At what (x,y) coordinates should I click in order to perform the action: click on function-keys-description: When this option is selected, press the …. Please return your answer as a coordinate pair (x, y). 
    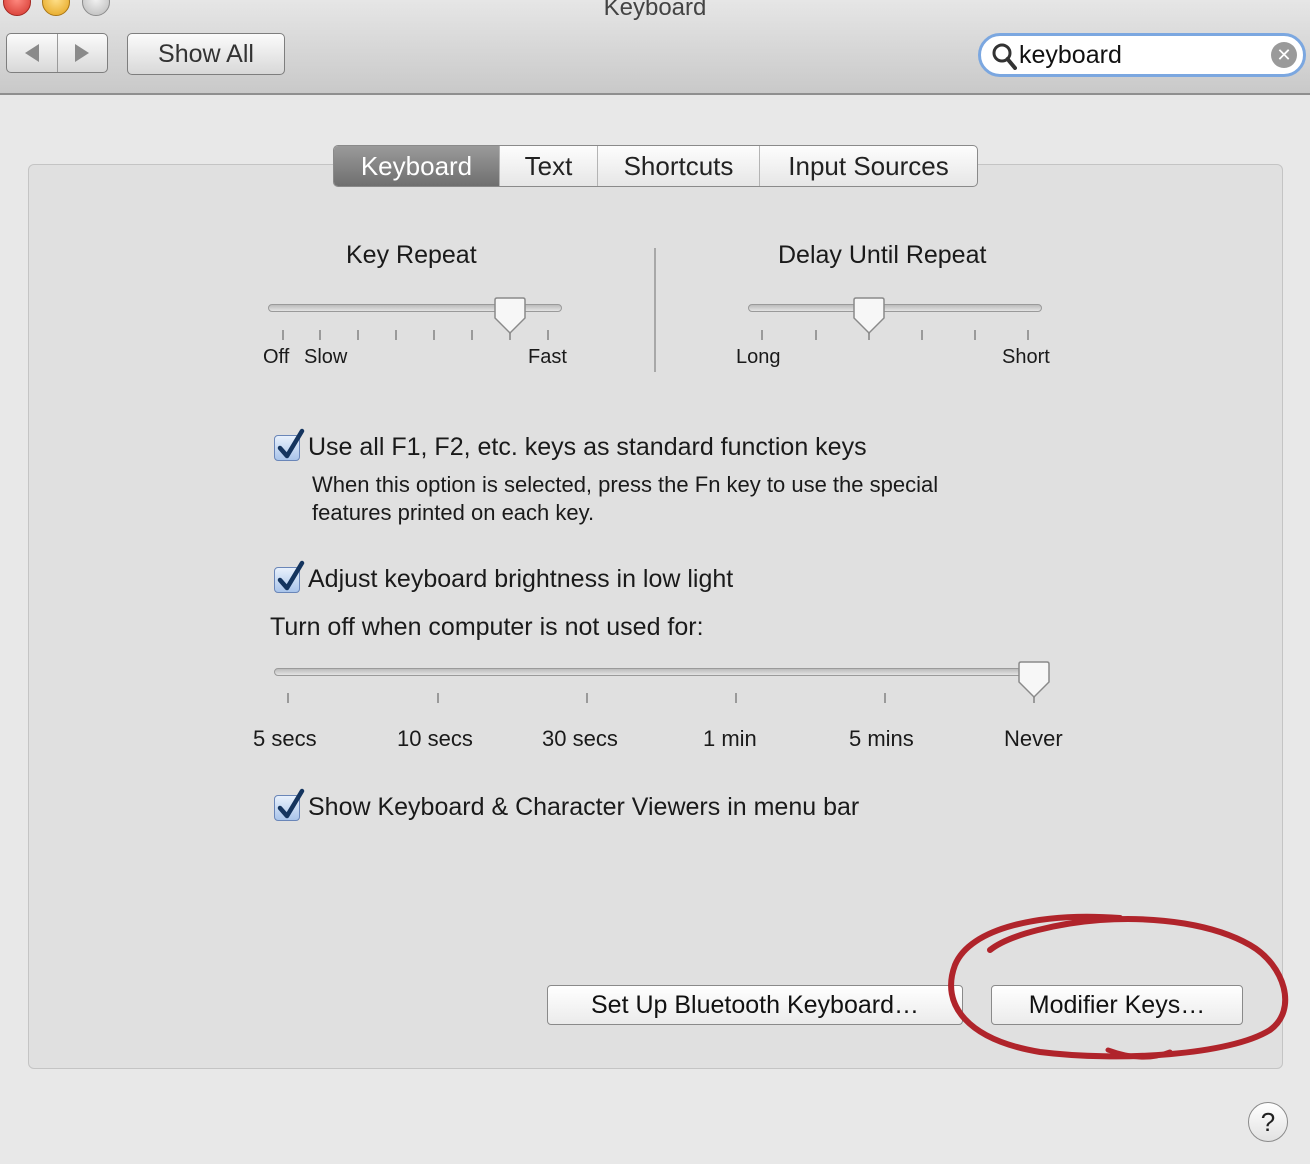
    Looking at the image, I should click on (662, 499).